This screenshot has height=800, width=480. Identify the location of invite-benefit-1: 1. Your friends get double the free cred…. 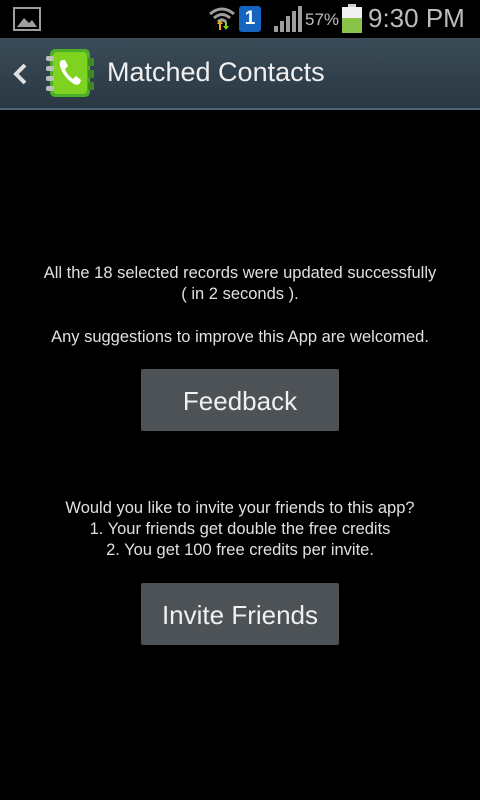
(240, 529).